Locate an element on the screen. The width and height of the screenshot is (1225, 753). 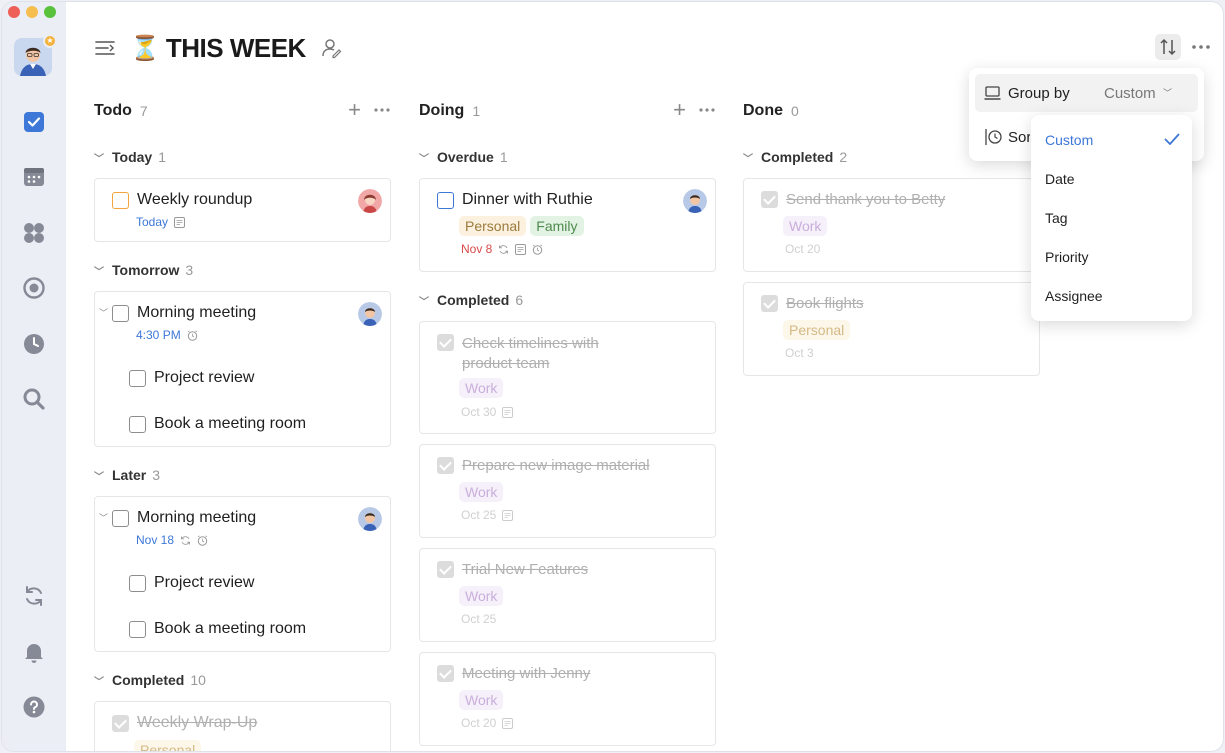
more-options-button is located at coordinates (1201, 47).